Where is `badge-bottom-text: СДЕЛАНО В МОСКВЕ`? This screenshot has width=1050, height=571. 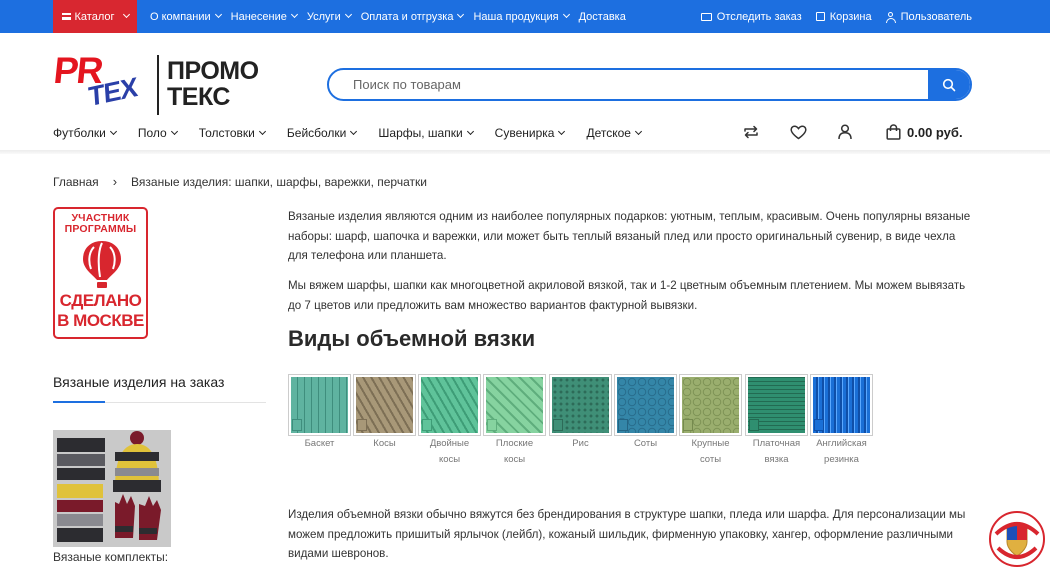
badge-bottom-text: СДЕЛАНО В МОСКВЕ is located at coordinates (100, 310).